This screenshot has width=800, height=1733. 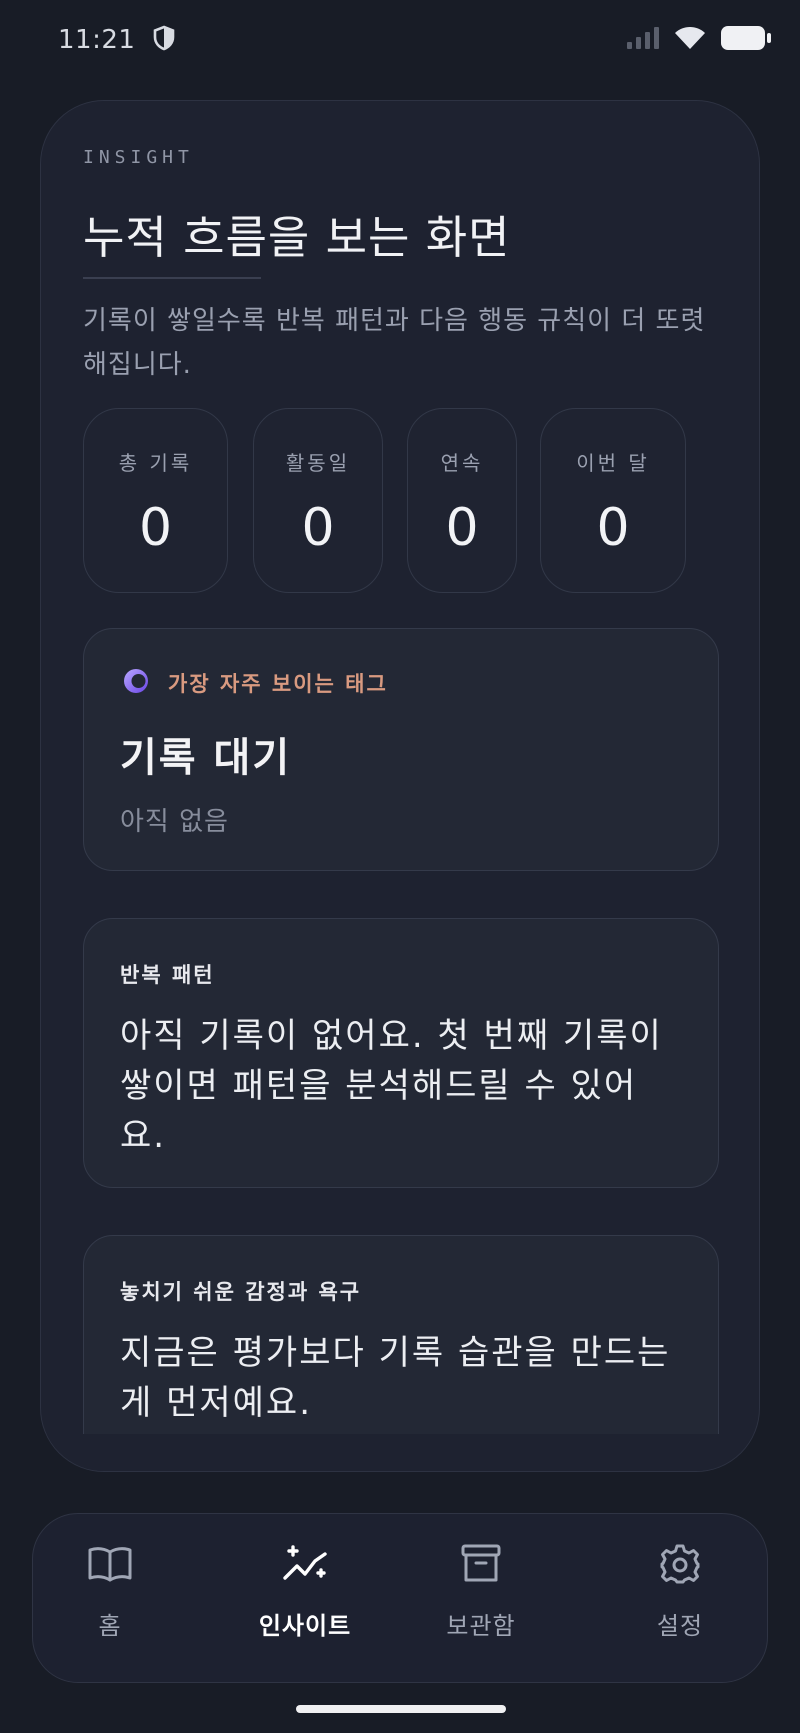 I want to click on signal-icon, so click(x=643, y=40).